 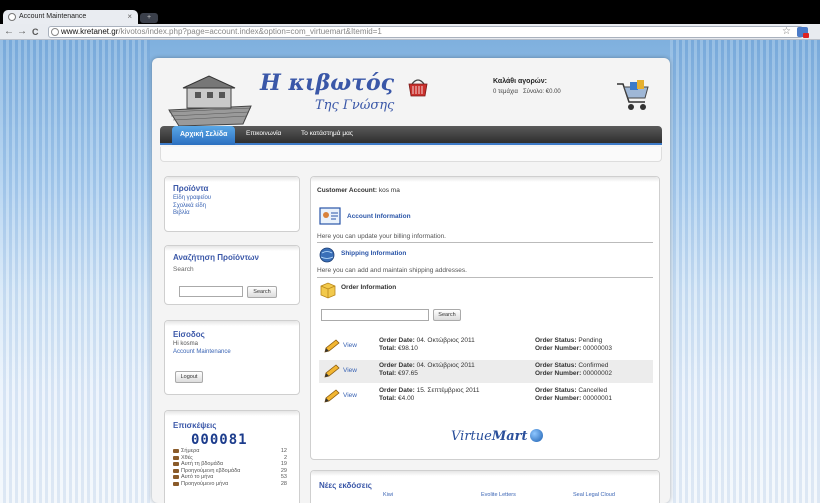 I want to click on shipping-information-link: Shipping Information, so click(x=373, y=253).